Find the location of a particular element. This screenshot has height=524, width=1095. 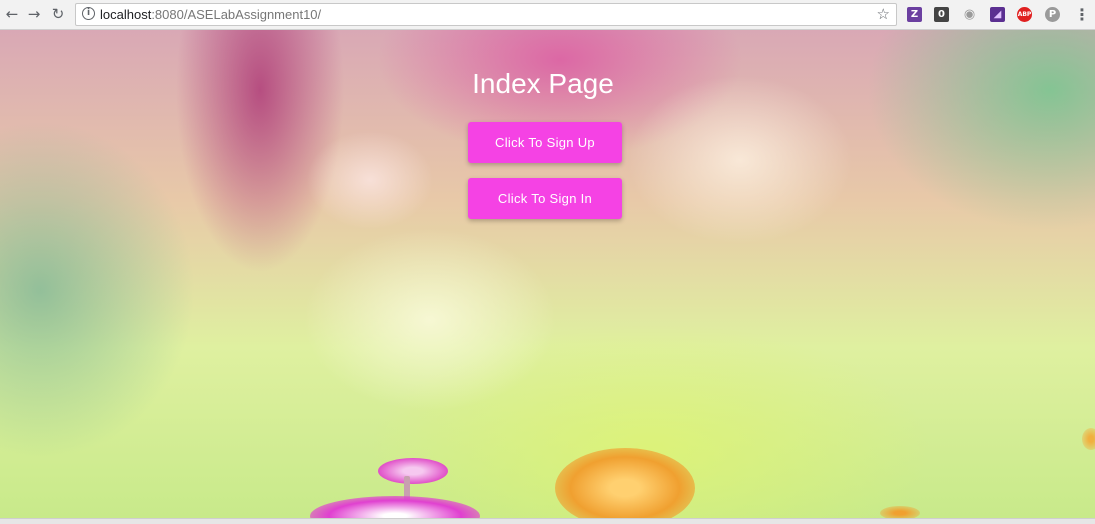

url-text: localhost:8080/ASELabAssignment10/ is located at coordinates (210, 14).